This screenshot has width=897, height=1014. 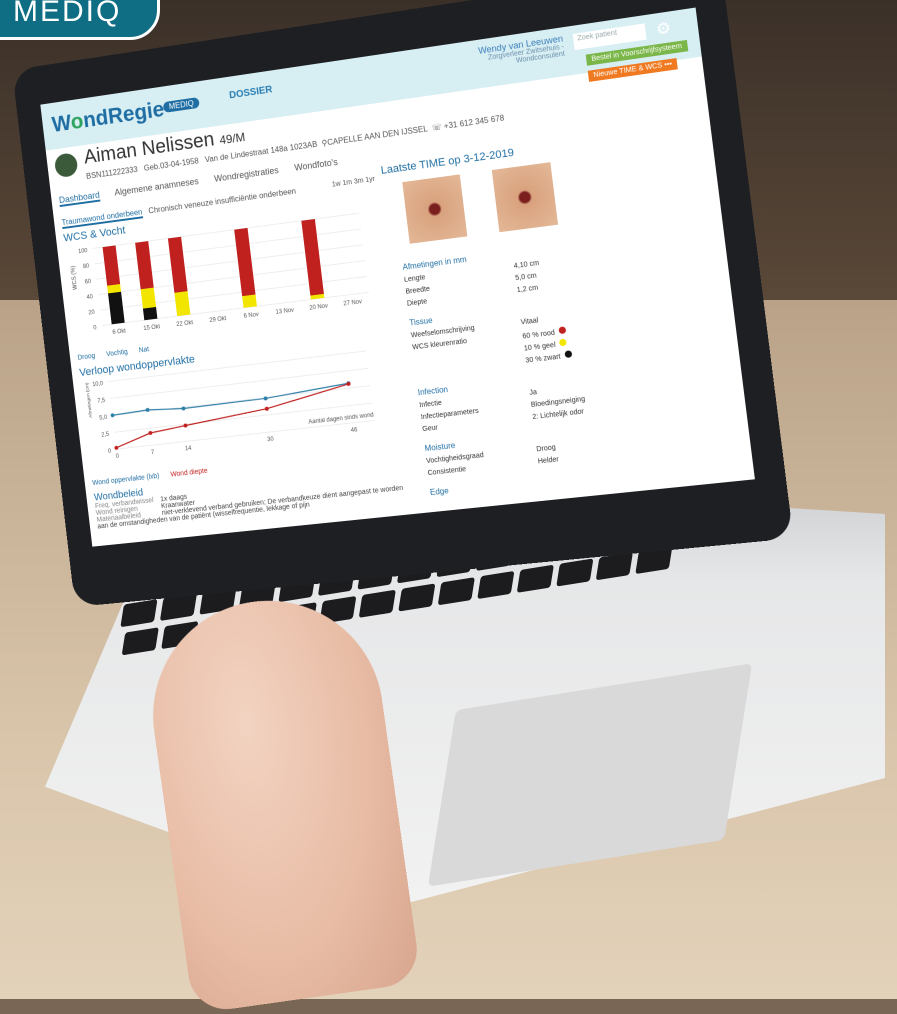 I want to click on infection-key: Infectieparameters, so click(x=450, y=414).